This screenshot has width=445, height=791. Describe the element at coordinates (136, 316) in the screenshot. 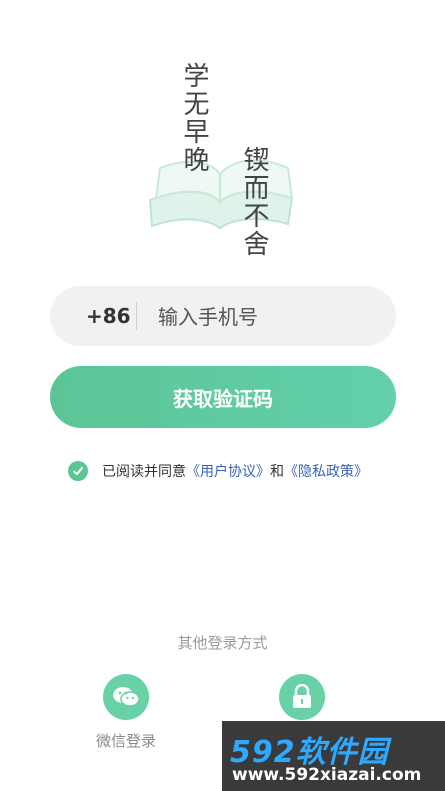

I see `divider` at that location.